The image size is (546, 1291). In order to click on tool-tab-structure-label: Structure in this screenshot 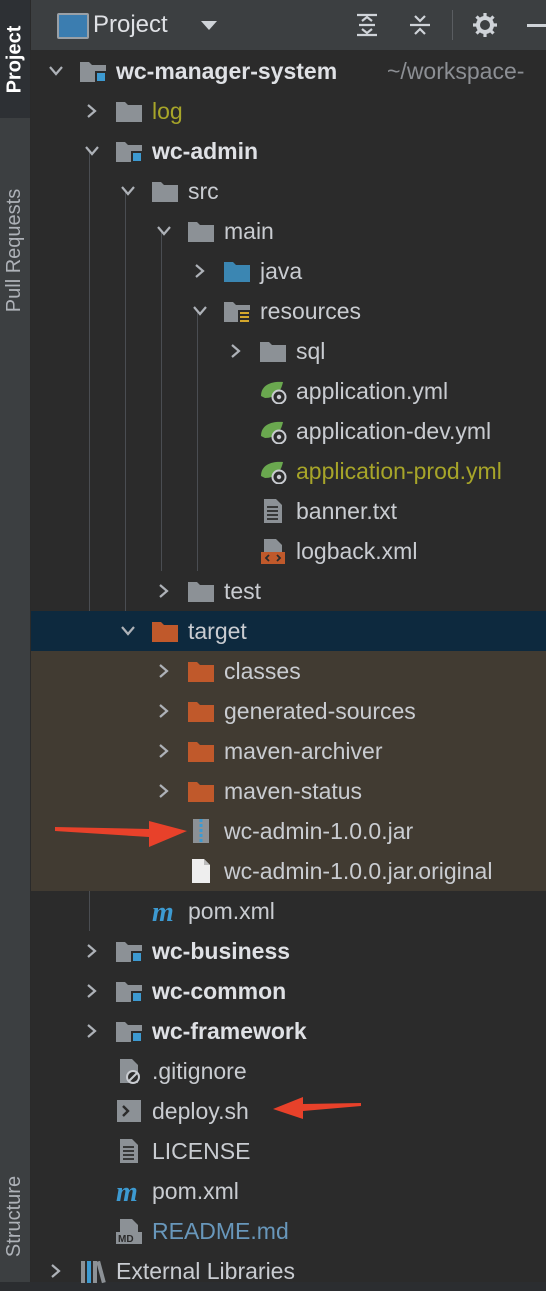, I will do `click(14, 1216)`.